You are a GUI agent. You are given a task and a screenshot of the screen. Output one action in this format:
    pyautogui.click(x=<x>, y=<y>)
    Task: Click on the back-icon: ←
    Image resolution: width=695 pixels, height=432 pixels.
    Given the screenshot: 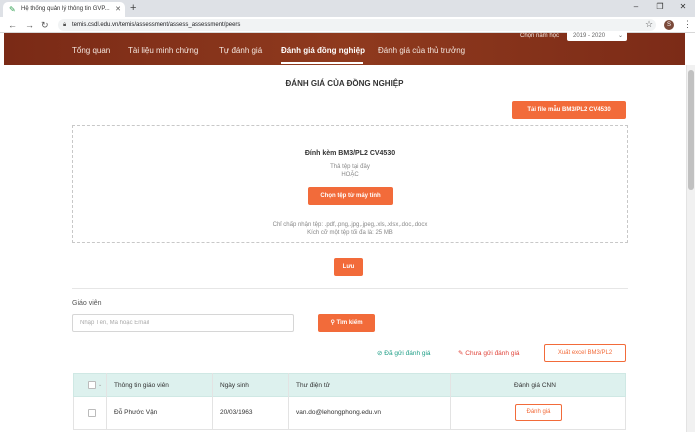 What is the action you would take?
    pyautogui.click(x=12, y=25)
    